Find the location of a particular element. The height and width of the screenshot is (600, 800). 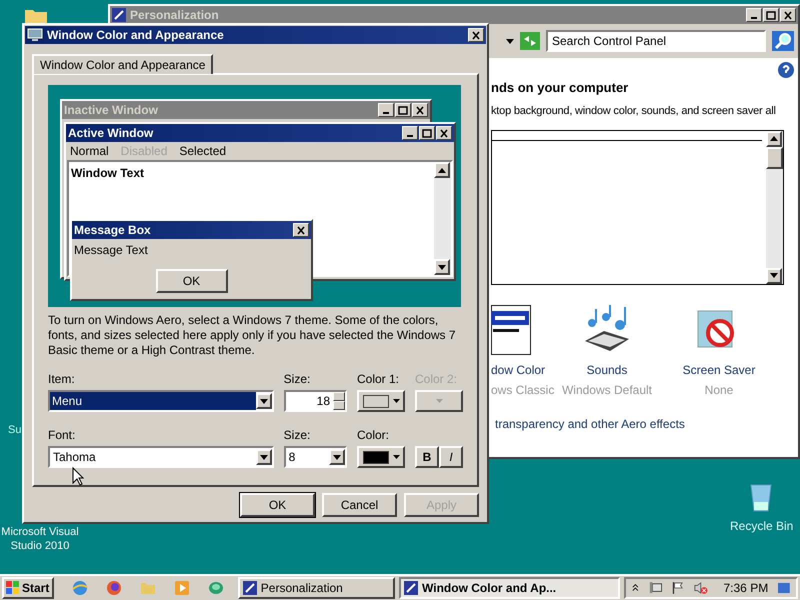

aero-link: transparency and other Aero effects is located at coordinates (646, 423).